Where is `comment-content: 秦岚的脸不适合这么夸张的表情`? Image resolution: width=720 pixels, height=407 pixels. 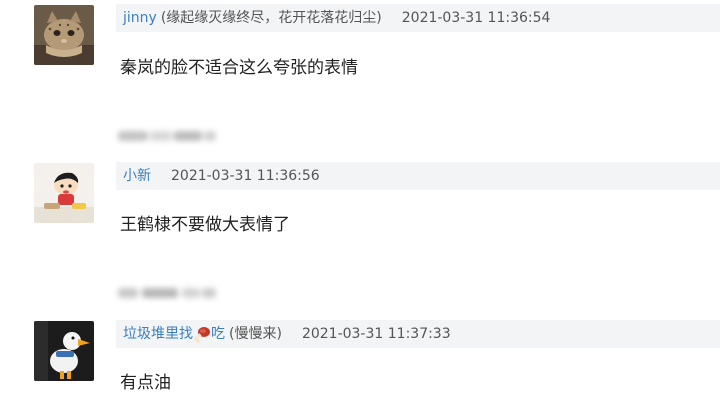 comment-content: 秦岚的脸不适合这么夸张的表情 is located at coordinates (239, 68).